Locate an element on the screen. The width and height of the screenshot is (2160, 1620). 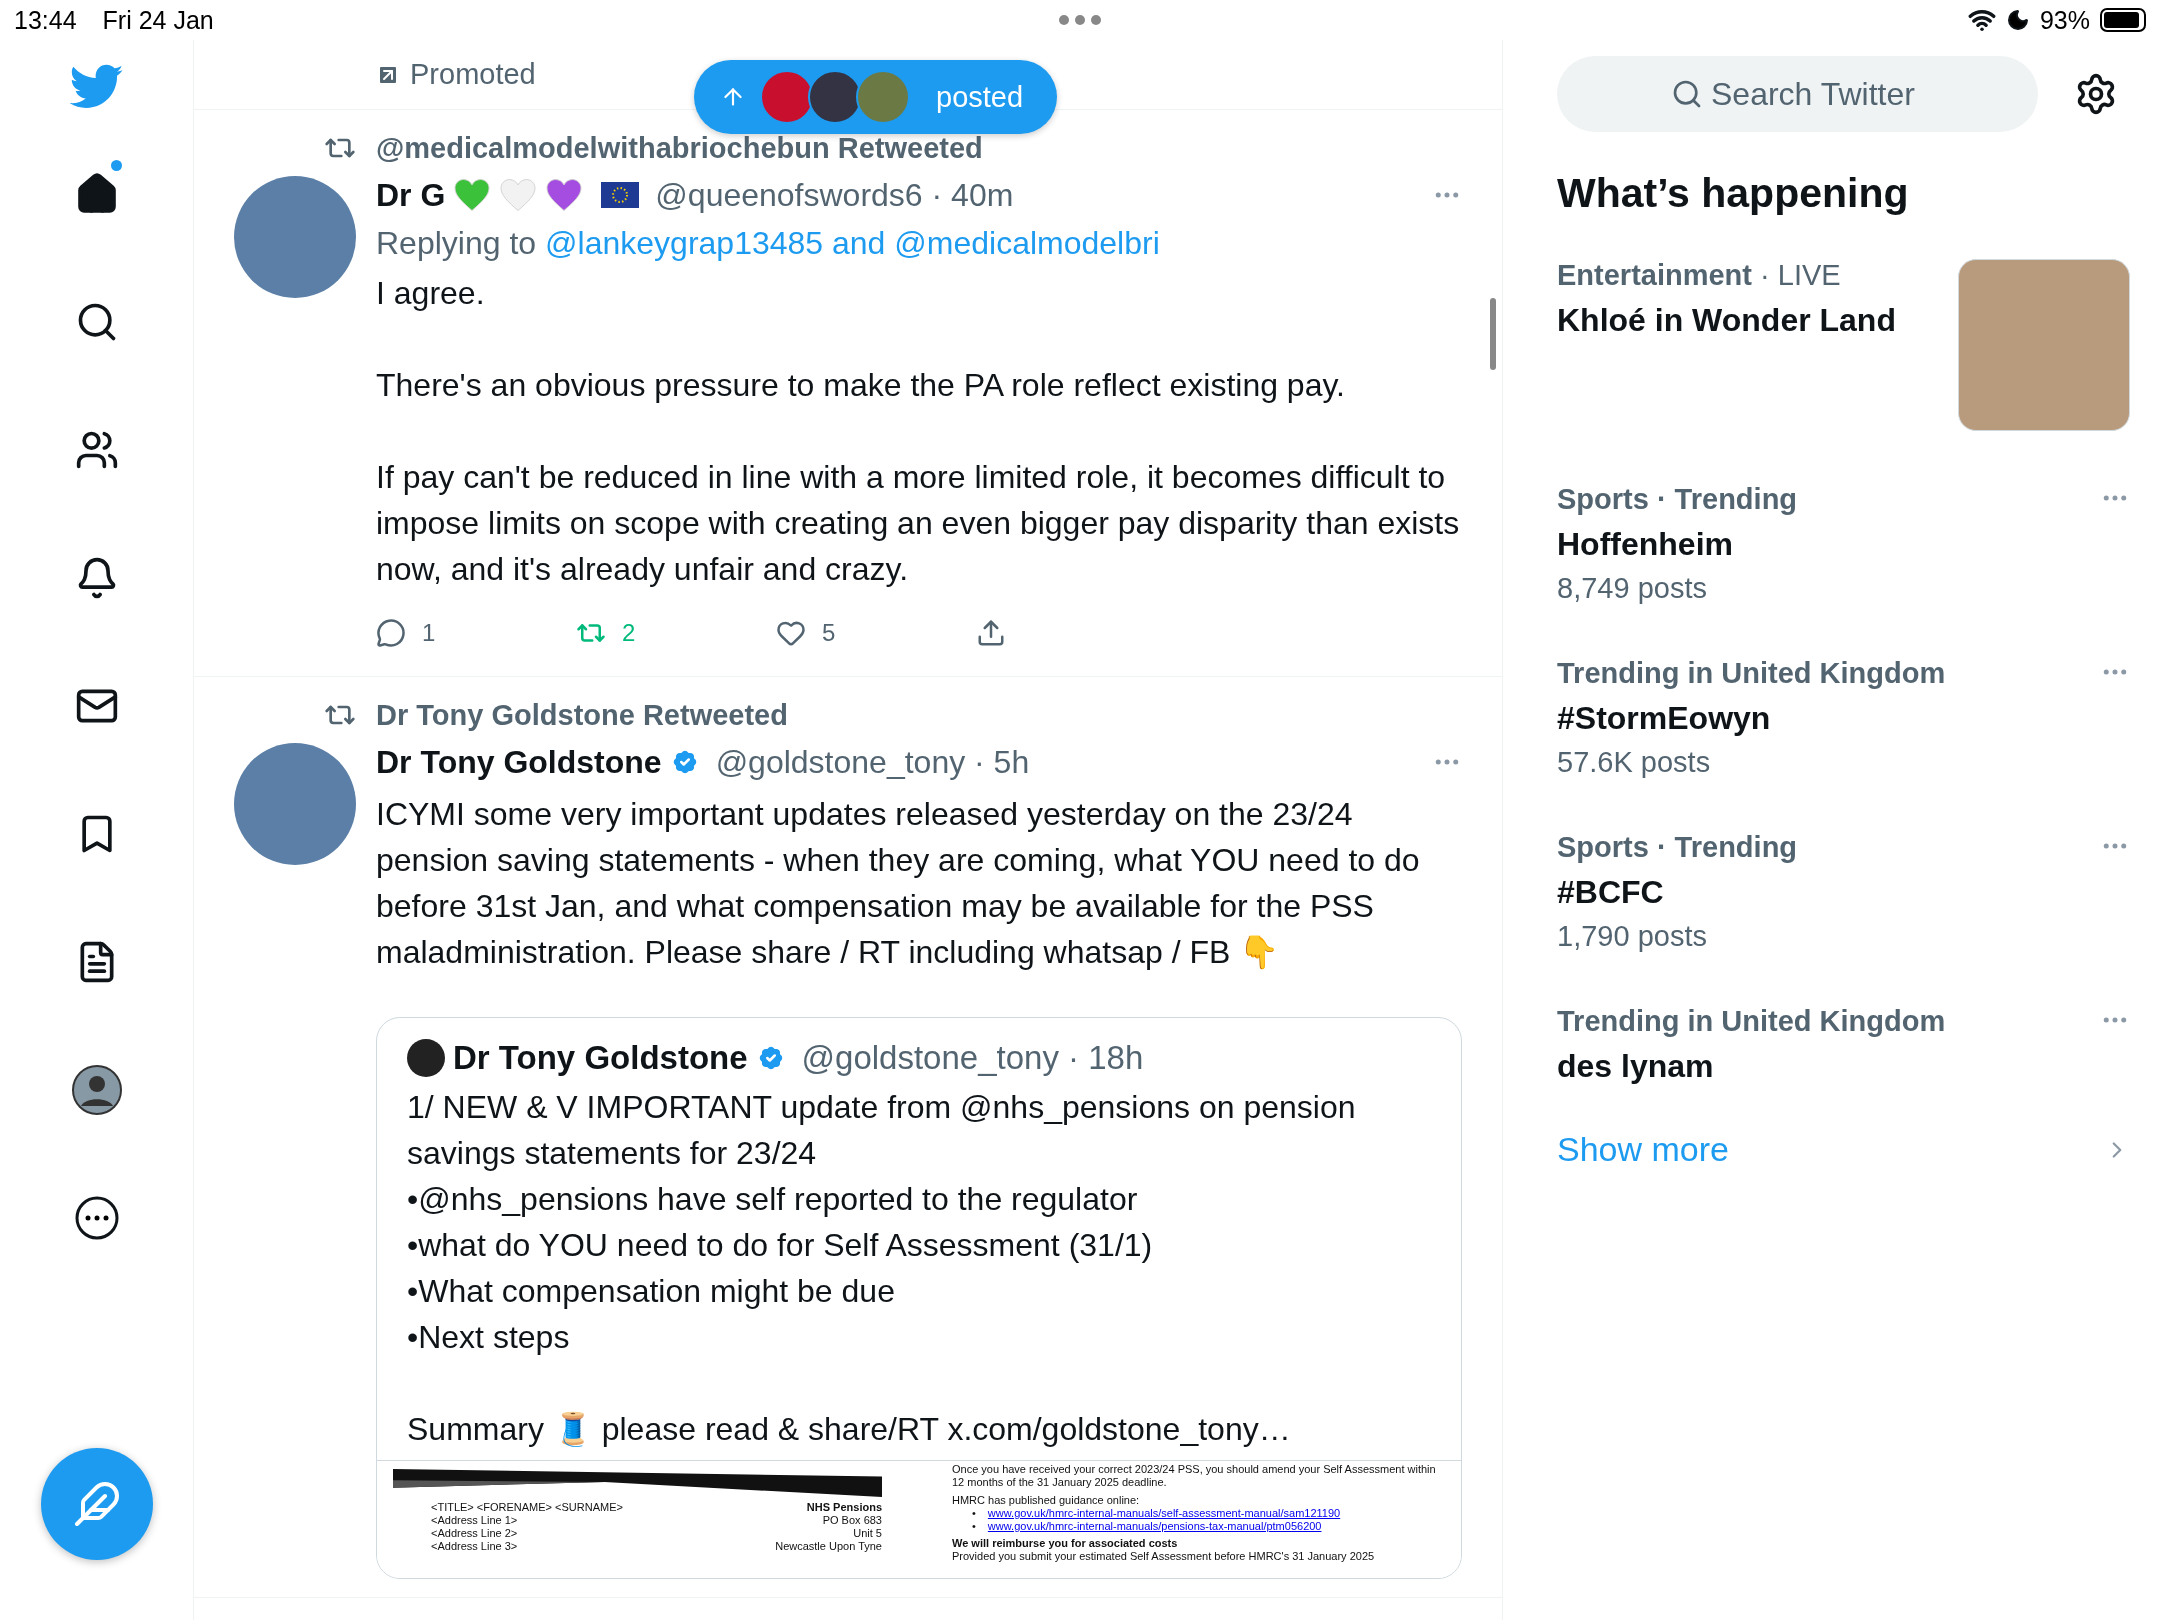
post-count: 57.6K posts is located at coordinates (1634, 762).